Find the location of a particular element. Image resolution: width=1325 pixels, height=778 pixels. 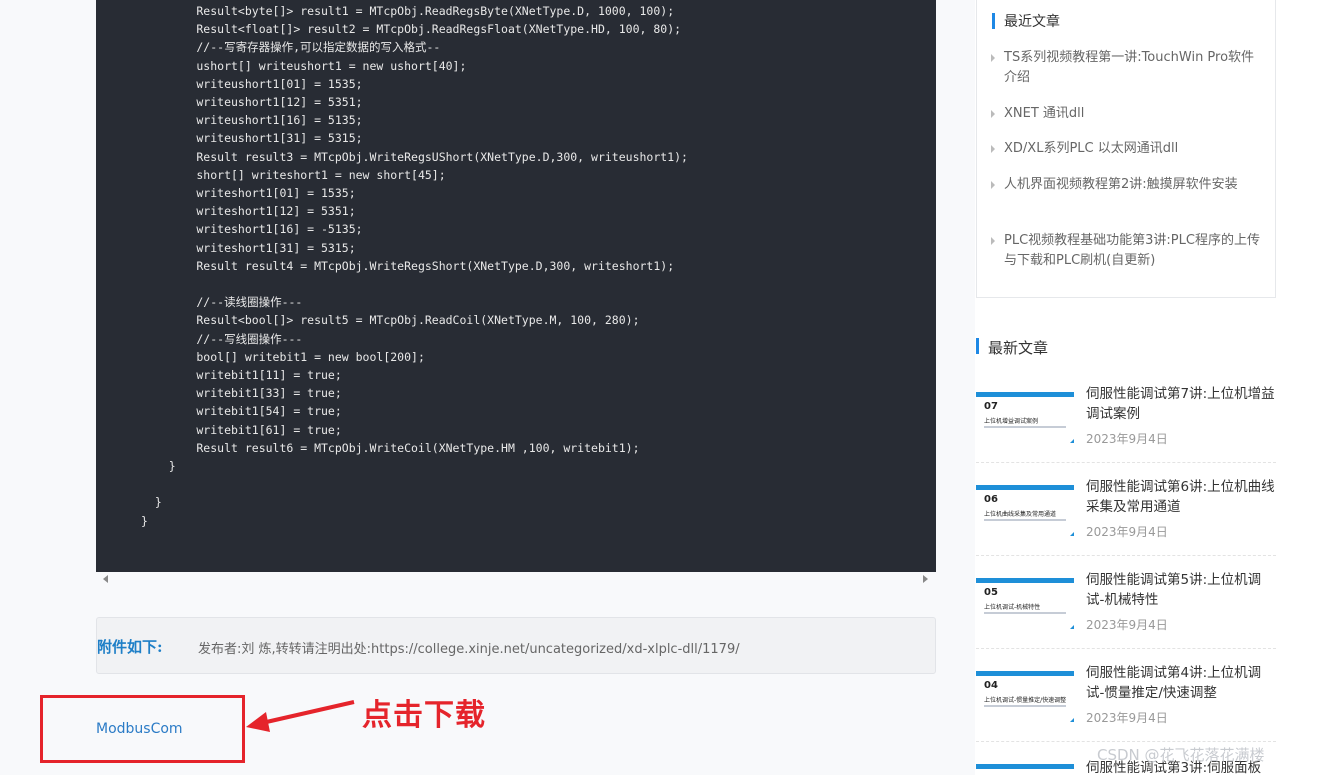

code-line: writeshort1[16] = -5135; is located at coordinates (252, 229).